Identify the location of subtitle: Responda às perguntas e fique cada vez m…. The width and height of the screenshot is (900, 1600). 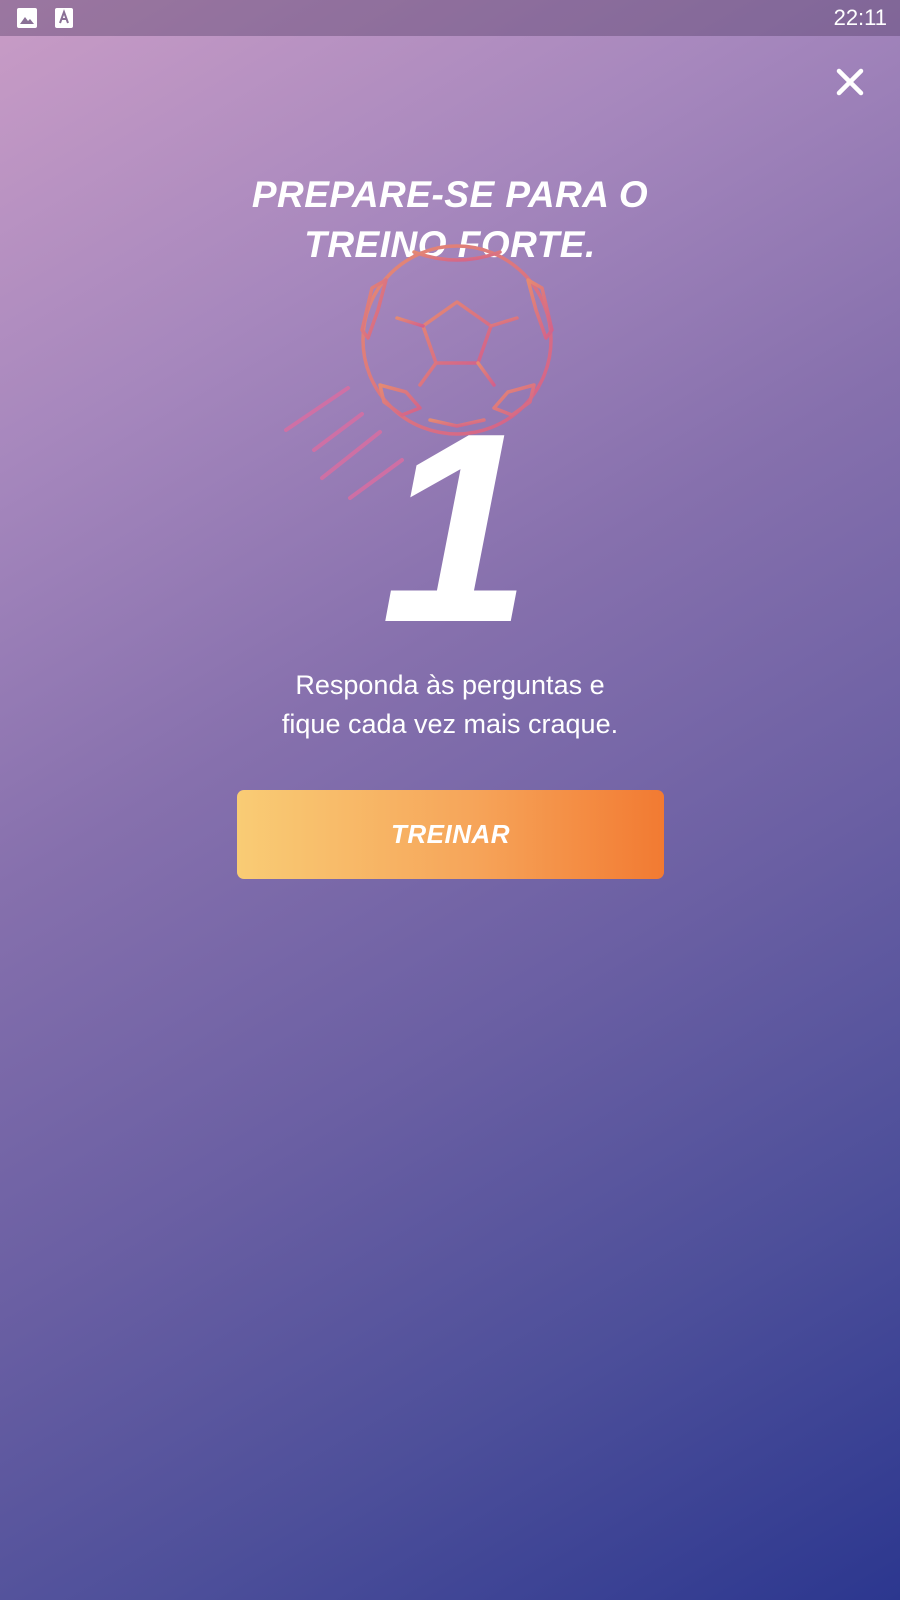
(450, 705).